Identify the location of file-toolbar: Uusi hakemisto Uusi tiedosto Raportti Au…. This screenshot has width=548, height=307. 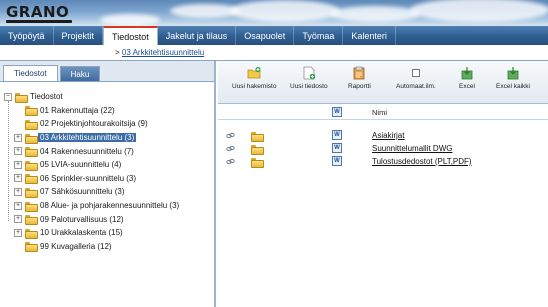
(383, 82).